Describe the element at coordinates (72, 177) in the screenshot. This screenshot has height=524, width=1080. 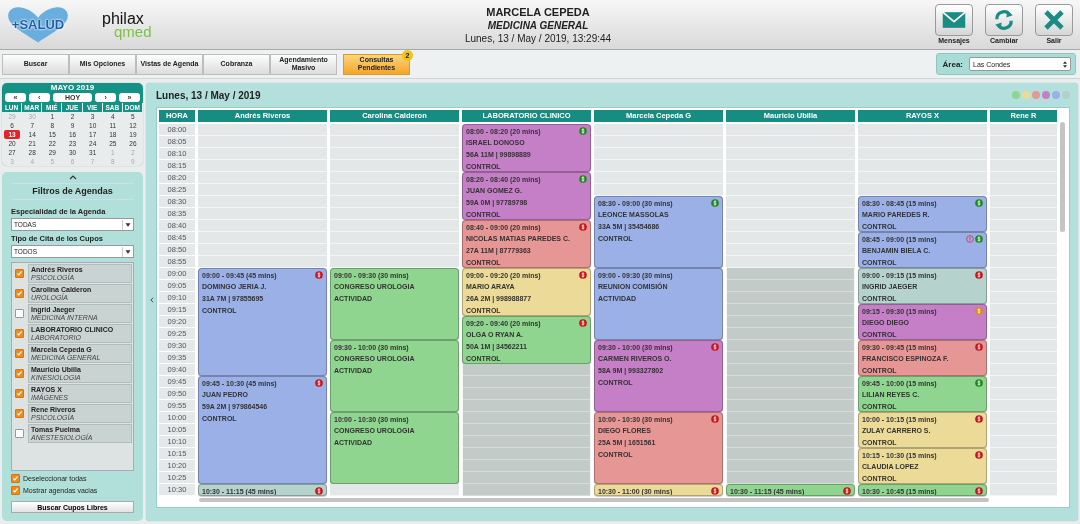
I see `collapse-caret-icon` at that location.